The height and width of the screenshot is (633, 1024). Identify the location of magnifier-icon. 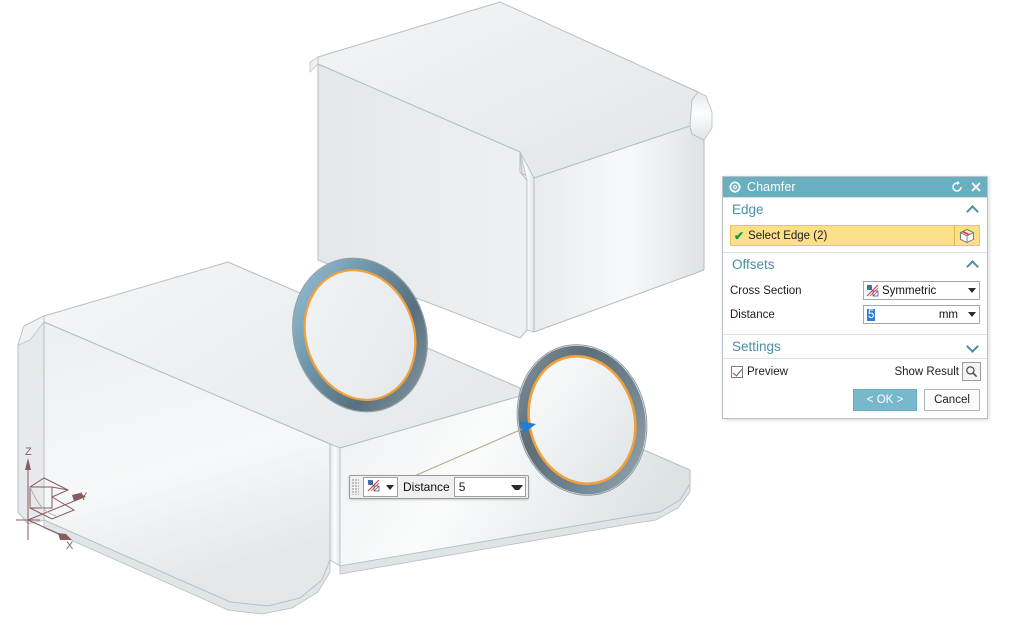
(971, 371).